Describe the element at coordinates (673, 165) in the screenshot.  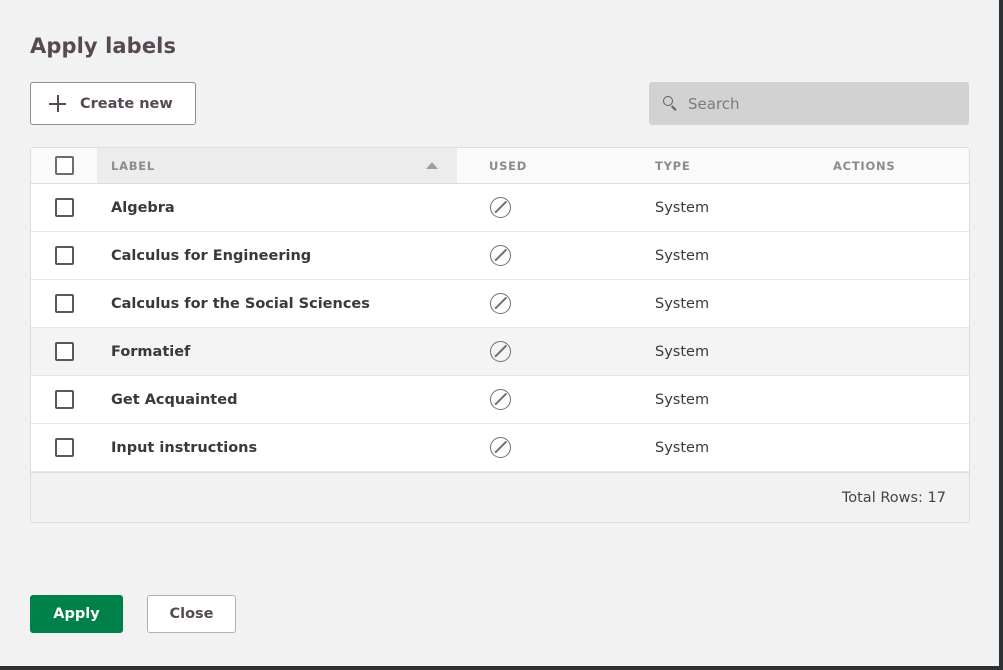
I see `column-header-type-text: TYPE` at that location.